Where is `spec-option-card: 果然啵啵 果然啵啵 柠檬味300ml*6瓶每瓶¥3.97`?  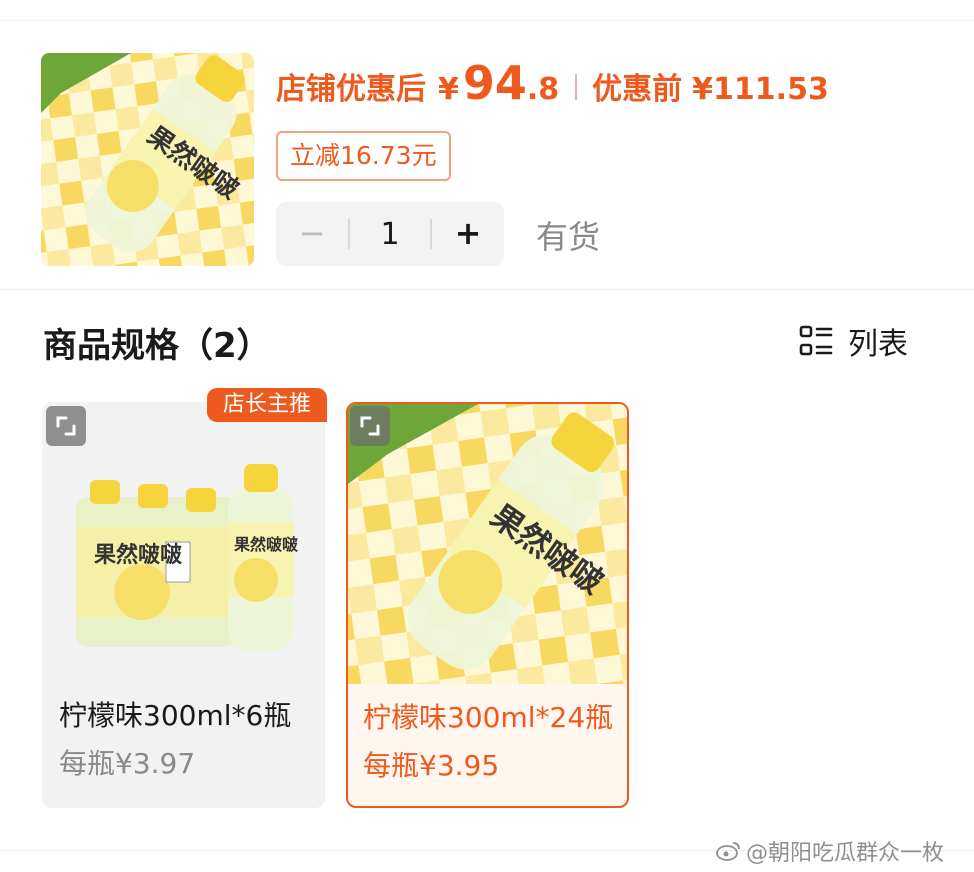 spec-option-card: 果然啵啵 果然啵啵 柠檬味300ml*6瓶每瓶¥3.97 is located at coordinates (183, 605).